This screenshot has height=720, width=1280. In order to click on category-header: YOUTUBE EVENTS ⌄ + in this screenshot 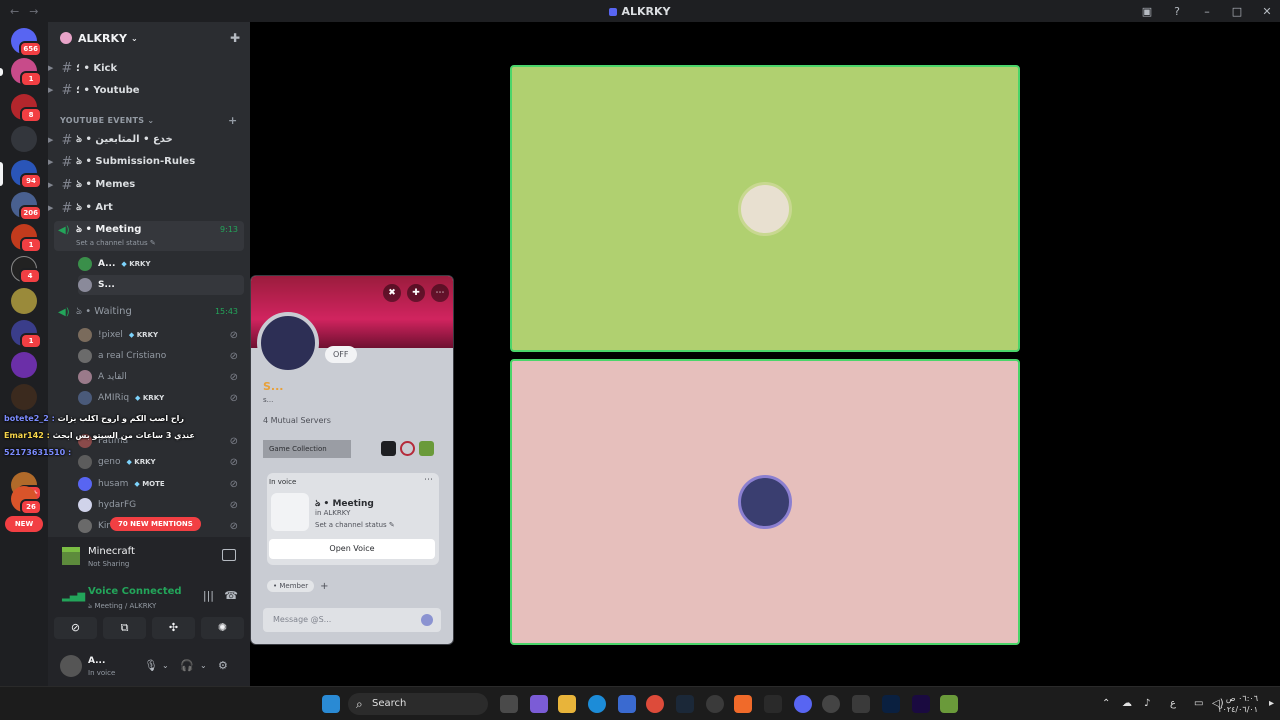, I will do `click(148, 120)`.